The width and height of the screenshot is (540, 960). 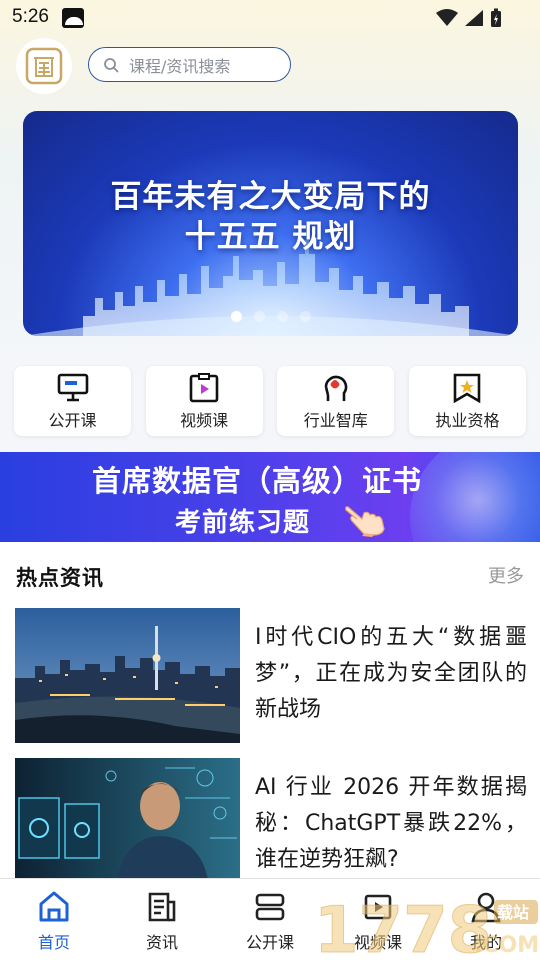 I want to click on man-at-computer-photo, so click(x=127, y=818).